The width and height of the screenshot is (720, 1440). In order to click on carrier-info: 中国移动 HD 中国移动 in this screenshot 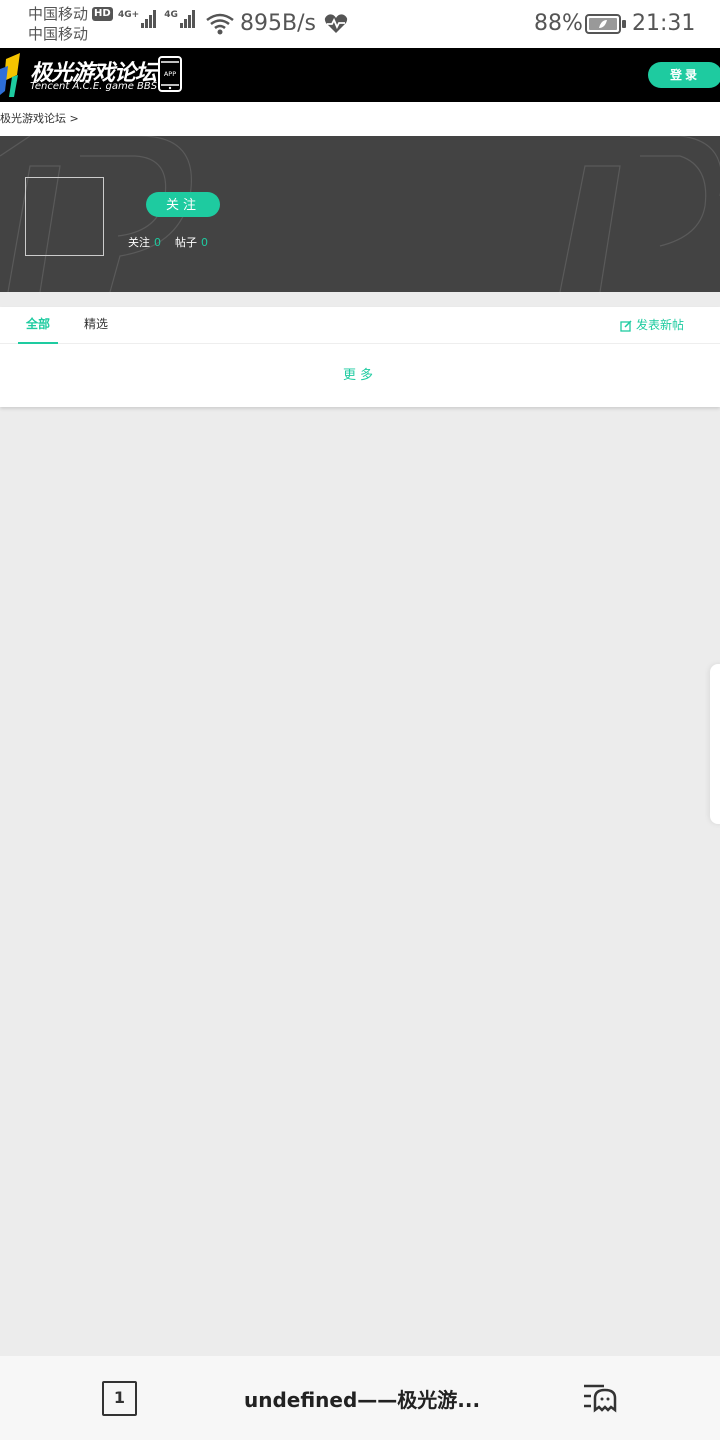, I will do `click(70, 24)`.